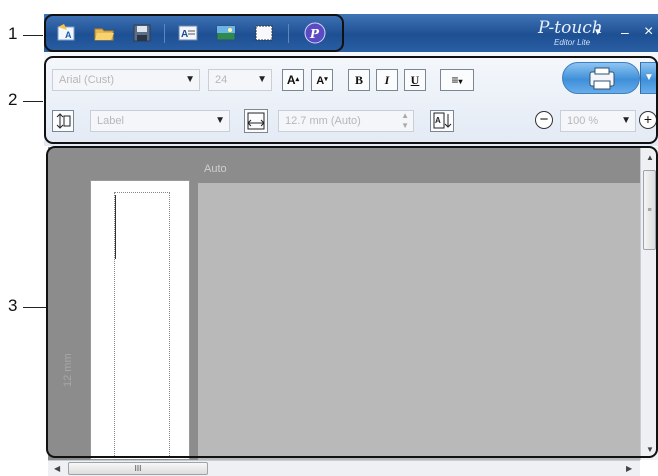 The width and height of the screenshot is (658, 476). I want to click on tape-length-input: 12.7 mm (Auto) ▲ ▼, so click(346, 121).